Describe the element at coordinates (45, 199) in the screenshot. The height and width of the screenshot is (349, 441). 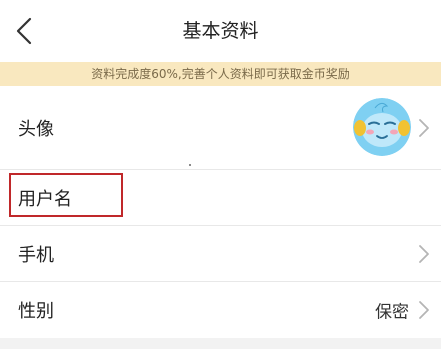
I see `row-label-username: 用户名` at that location.